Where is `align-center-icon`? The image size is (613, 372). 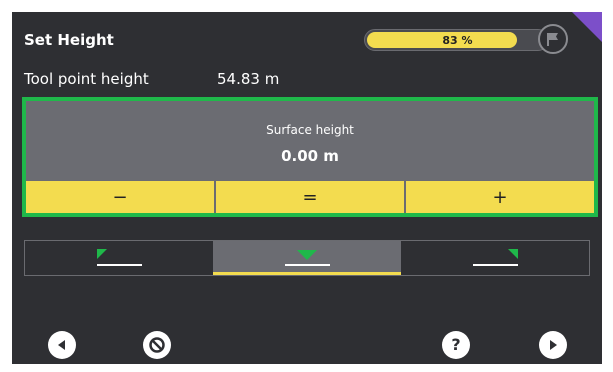 align-center-icon is located at coordinates (307, 258).